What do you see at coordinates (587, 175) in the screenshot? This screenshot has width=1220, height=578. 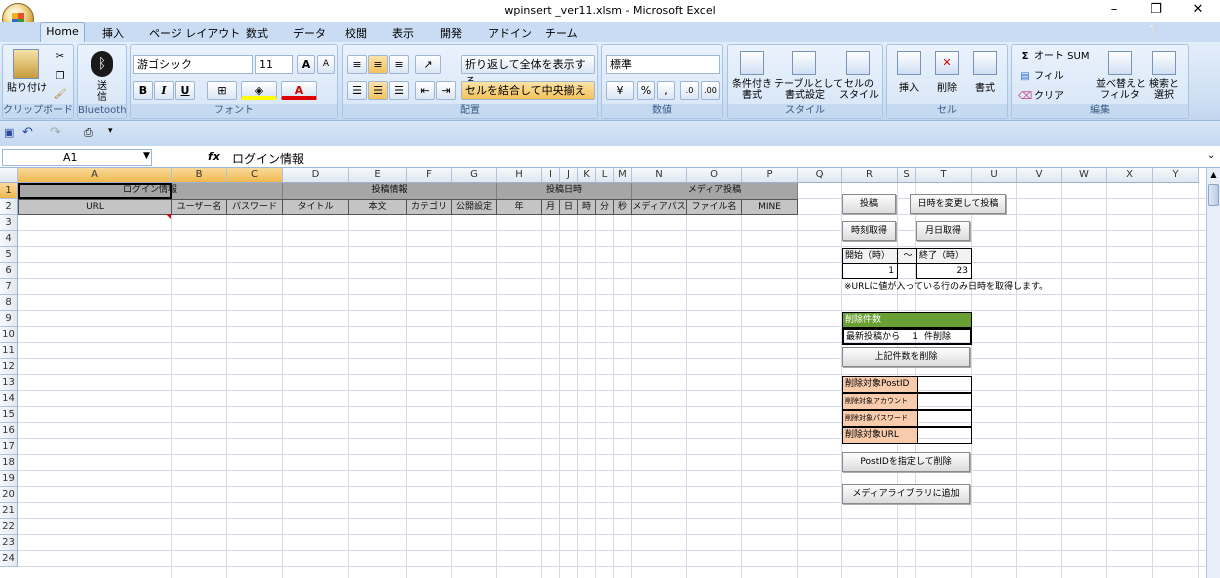 I see `column-header: K` at bounding box center [587, 175].